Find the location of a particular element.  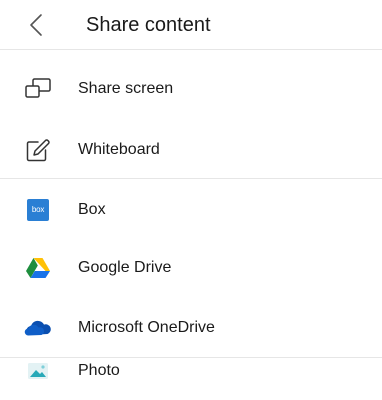

chevron-left-icon is located at coordinates (36, 25).